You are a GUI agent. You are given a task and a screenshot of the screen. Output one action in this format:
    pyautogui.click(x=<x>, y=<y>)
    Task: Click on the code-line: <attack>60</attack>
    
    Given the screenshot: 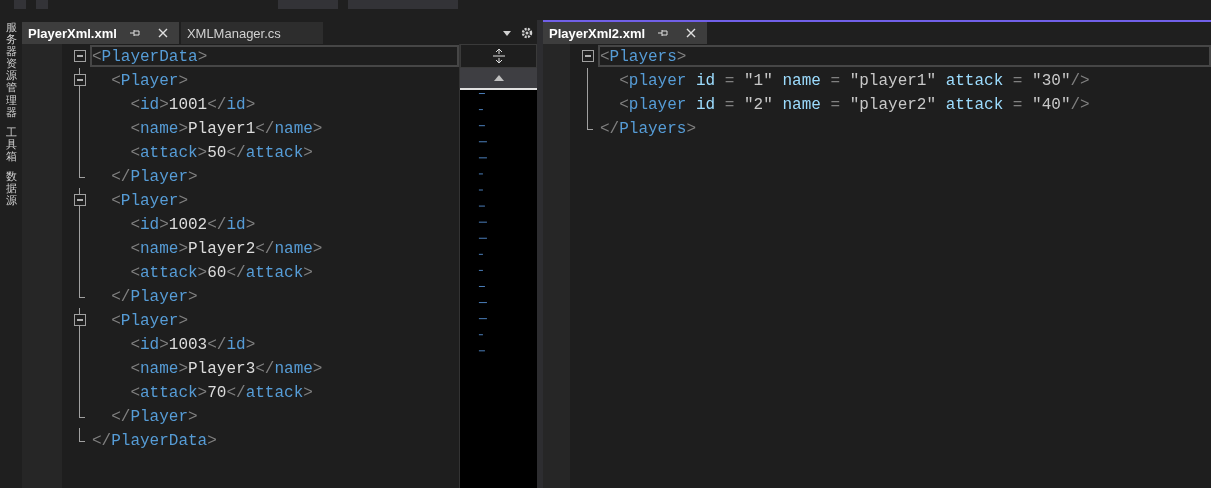 What is the action you would take?
    pyautogui.click(x=221, y=273)
    